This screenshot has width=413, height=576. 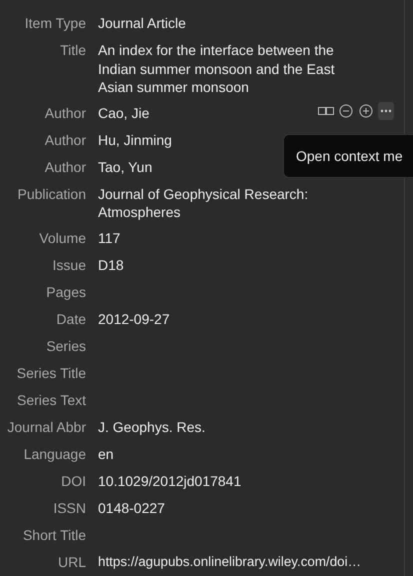 What do you see at coordinates (73, 481) in the screenshot?
I see `field-label: DOI` at bounding box center [73, 481].